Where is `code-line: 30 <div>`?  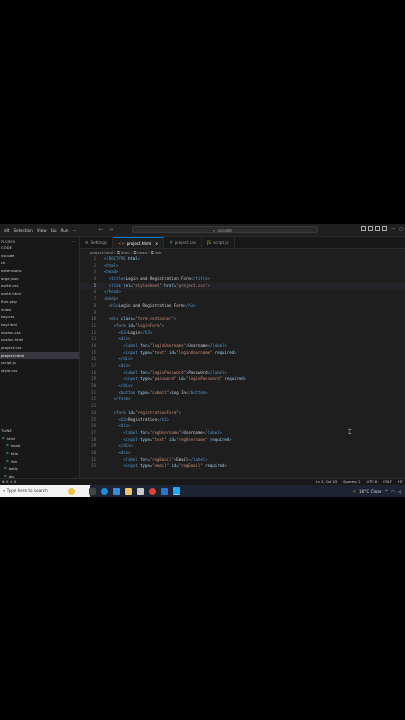 code-line: 30 <div> is located at coordinates (242, 453).